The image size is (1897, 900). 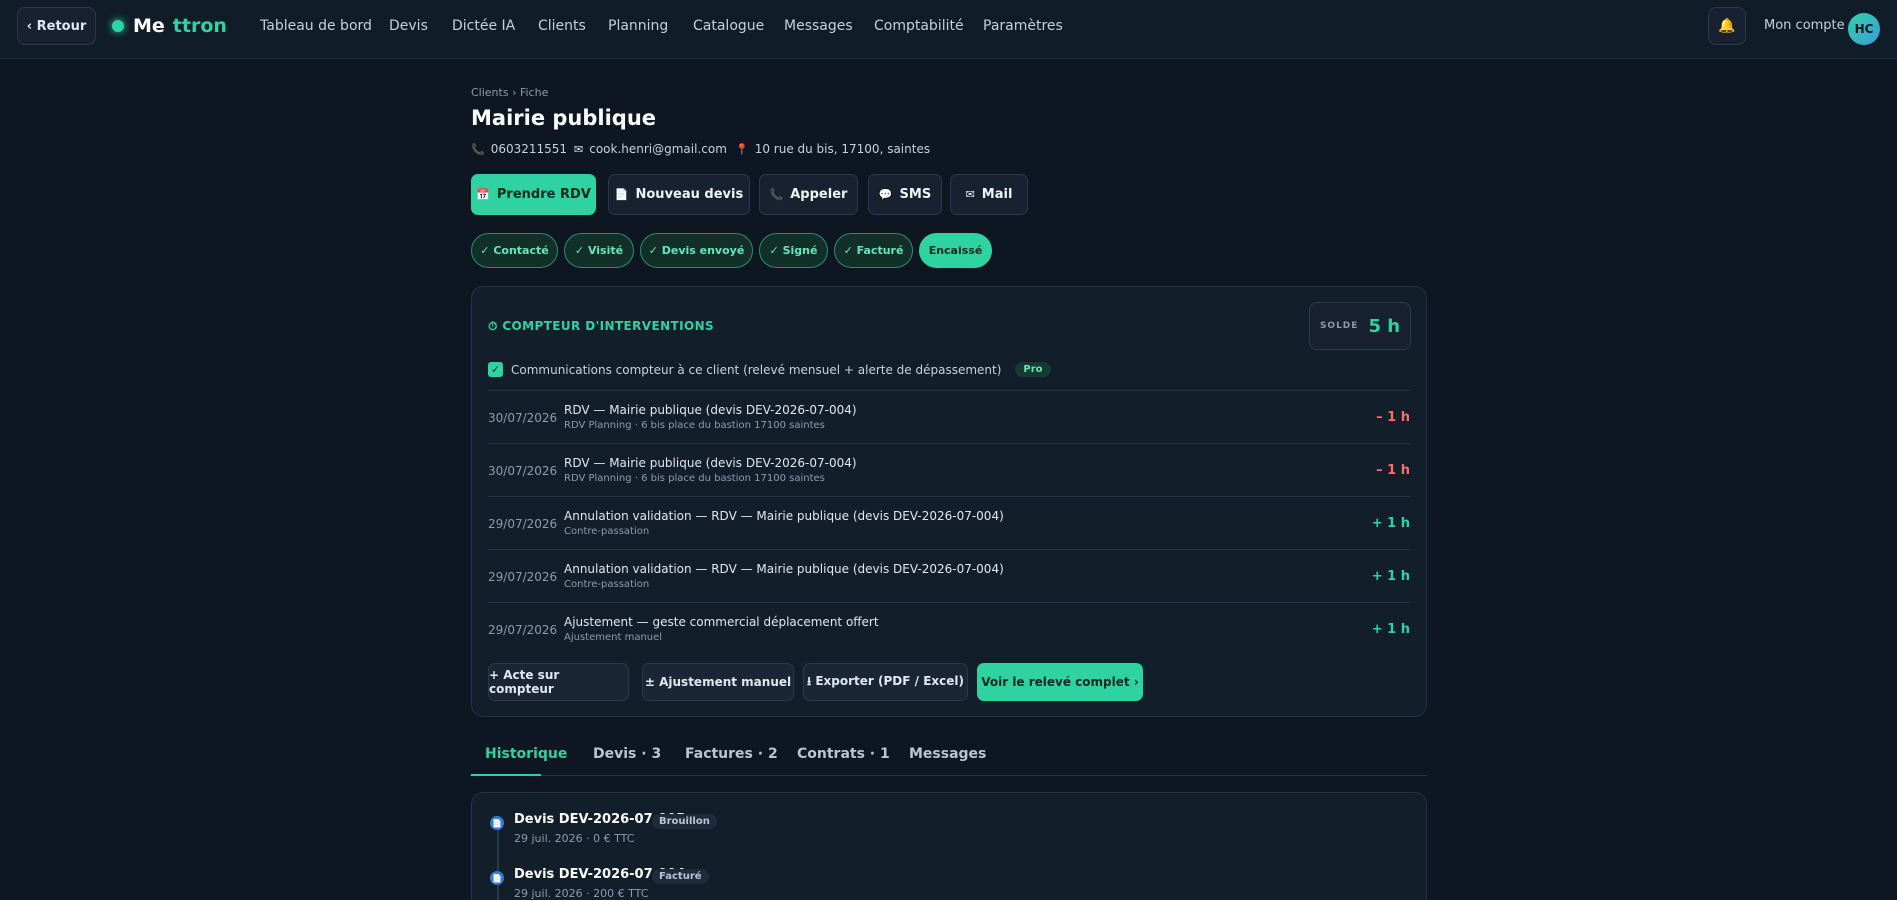 What do you see at coordinates (638, 28) in the screenshot?
I see `nav-item-planning: Planning` at bounding box center [638, 28].